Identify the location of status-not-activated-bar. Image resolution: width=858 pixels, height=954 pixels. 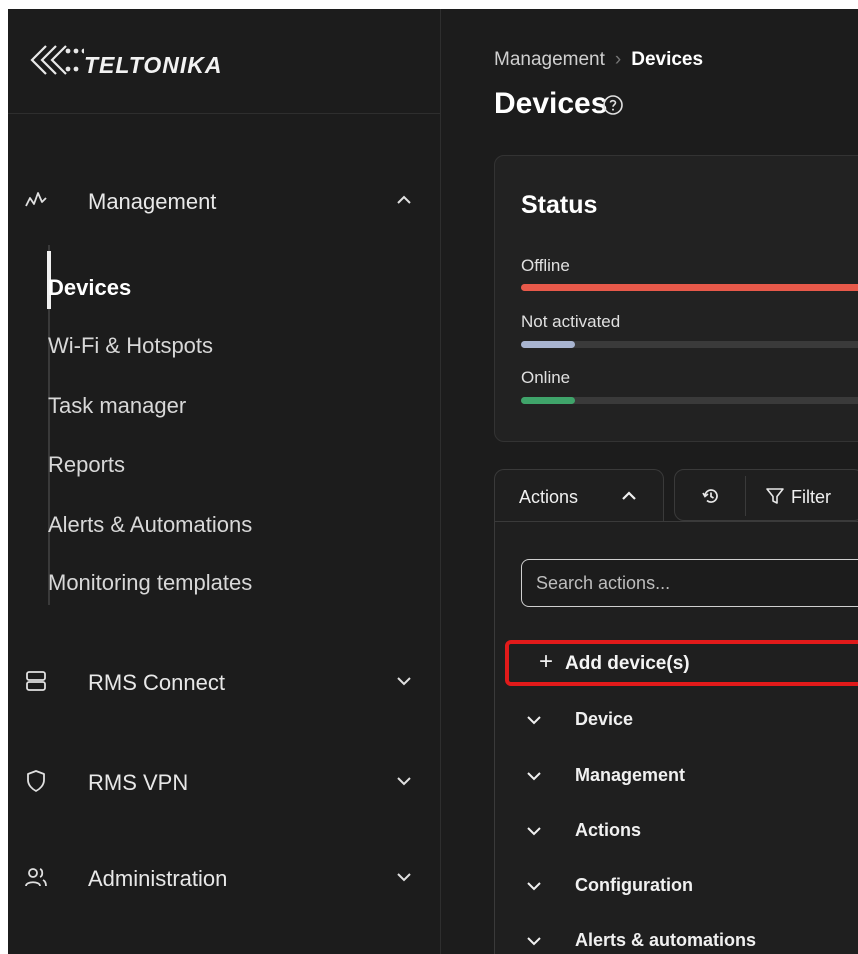
(689, 344).